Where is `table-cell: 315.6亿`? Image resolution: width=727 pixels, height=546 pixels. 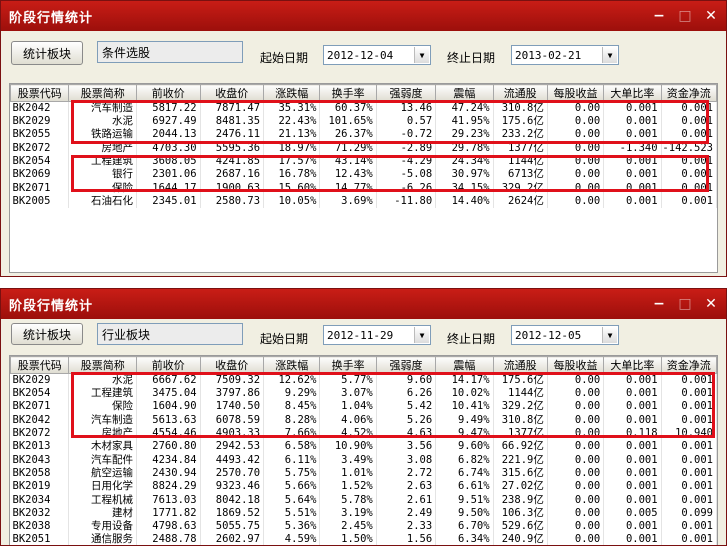
table-cell: 315.6亿 is located at coordinates (520, 473).